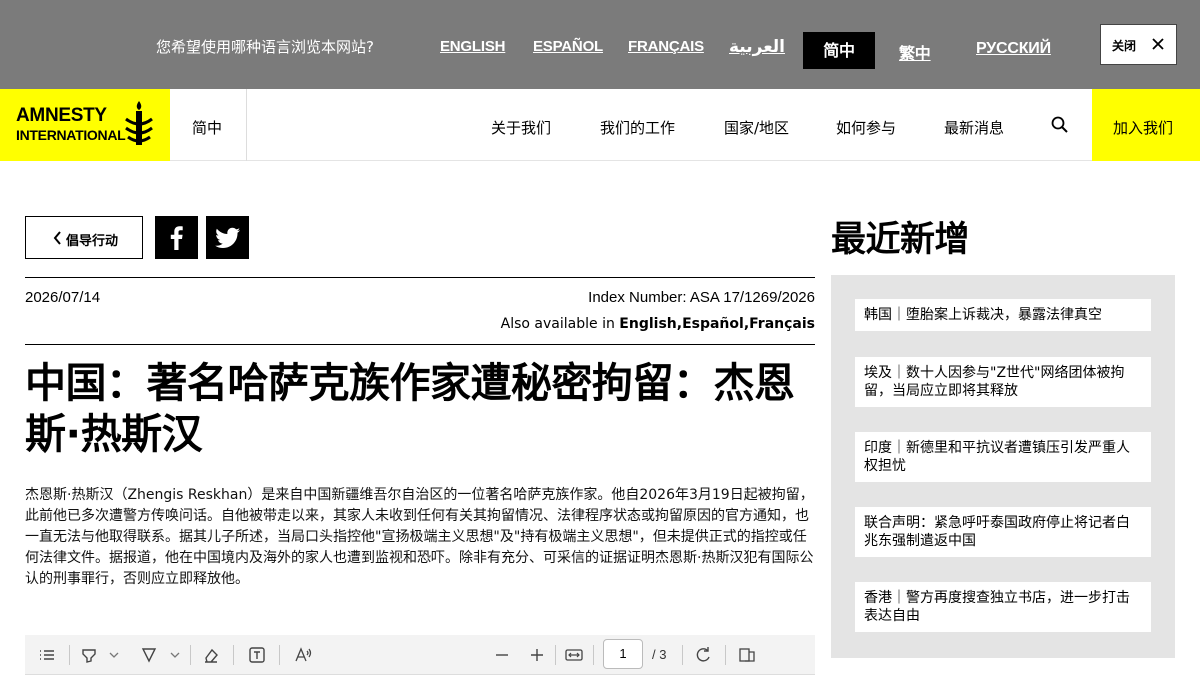  What do you see at coordinates (623, 654) in the screenshot?
I see `page-number-input: 1` at bounding box center [623, 654].